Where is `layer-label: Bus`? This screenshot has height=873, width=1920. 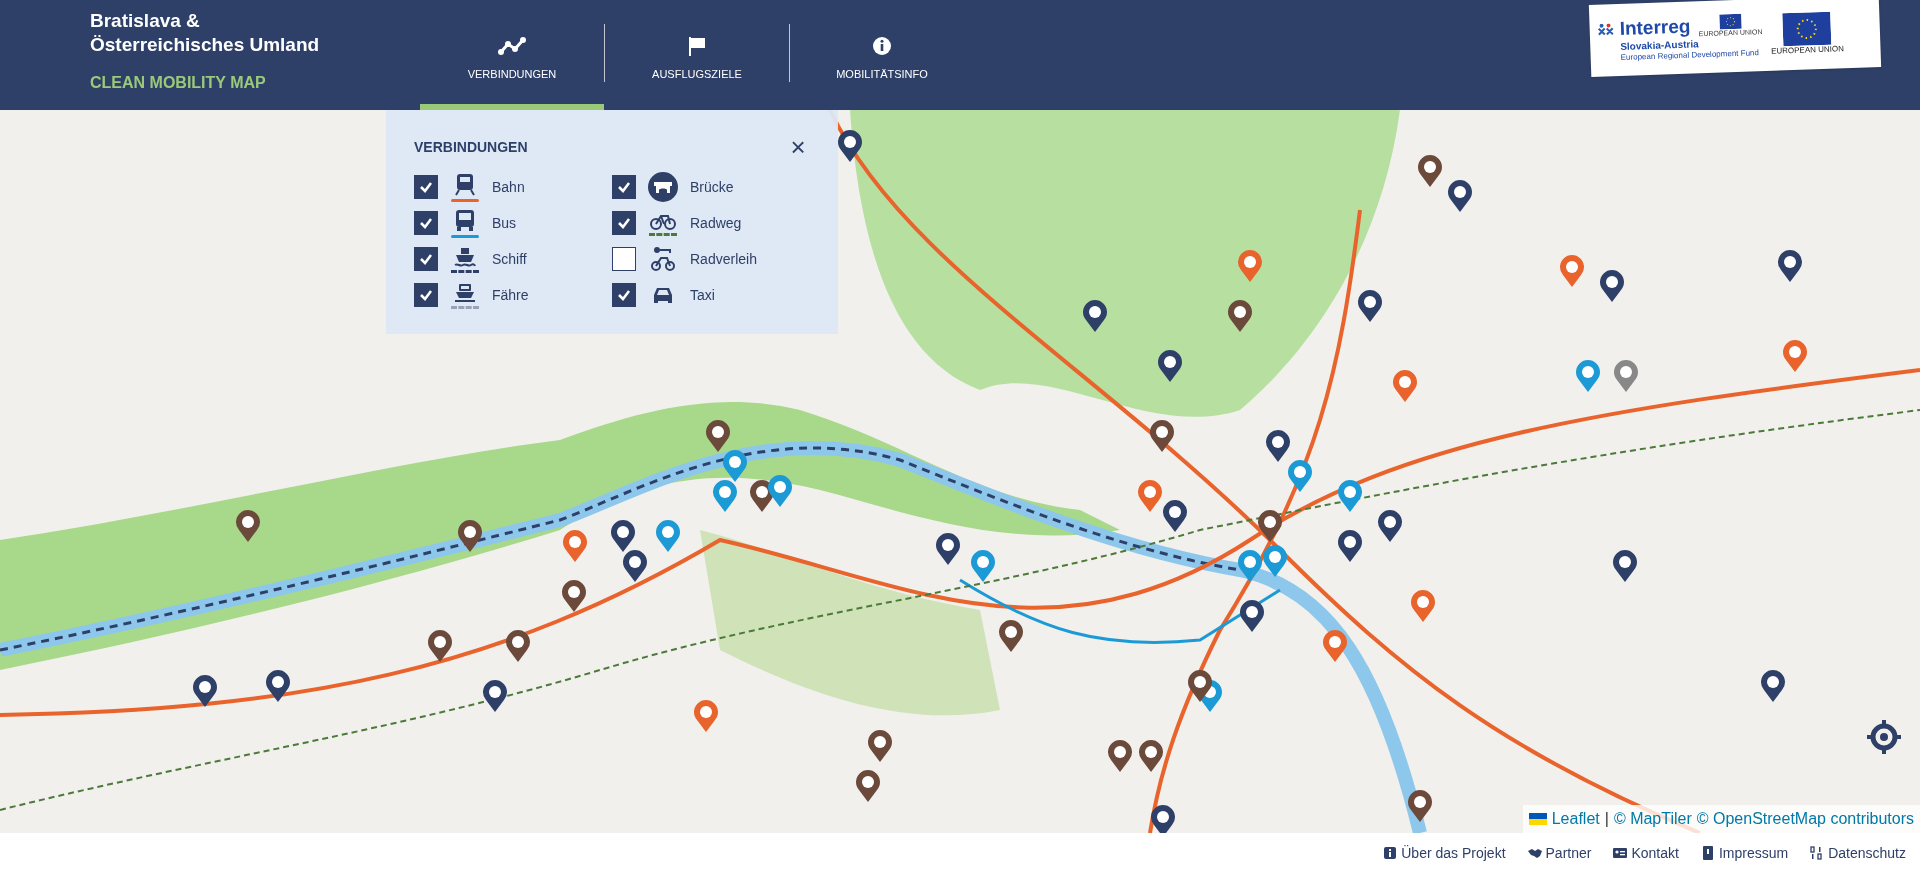
layer-label: Bus is located at coordinates (504, 223).